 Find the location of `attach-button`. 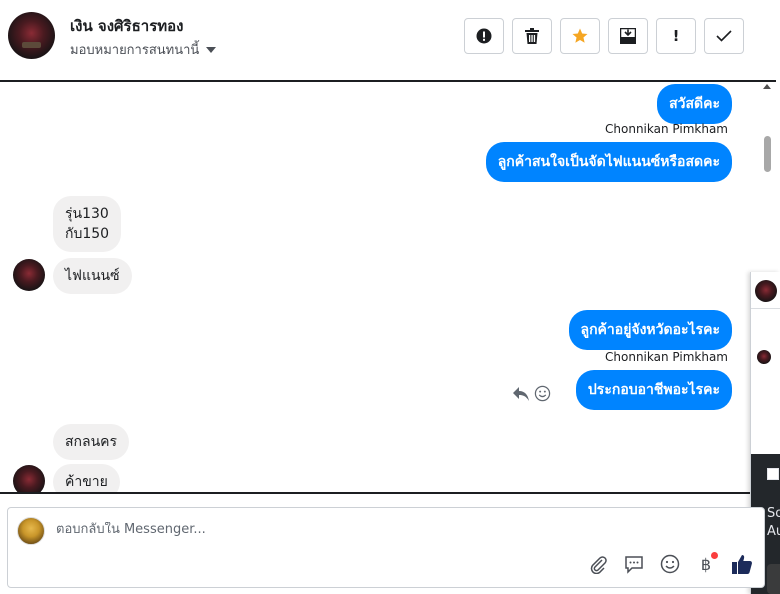

attach-button is located at coordinates (598, 564).